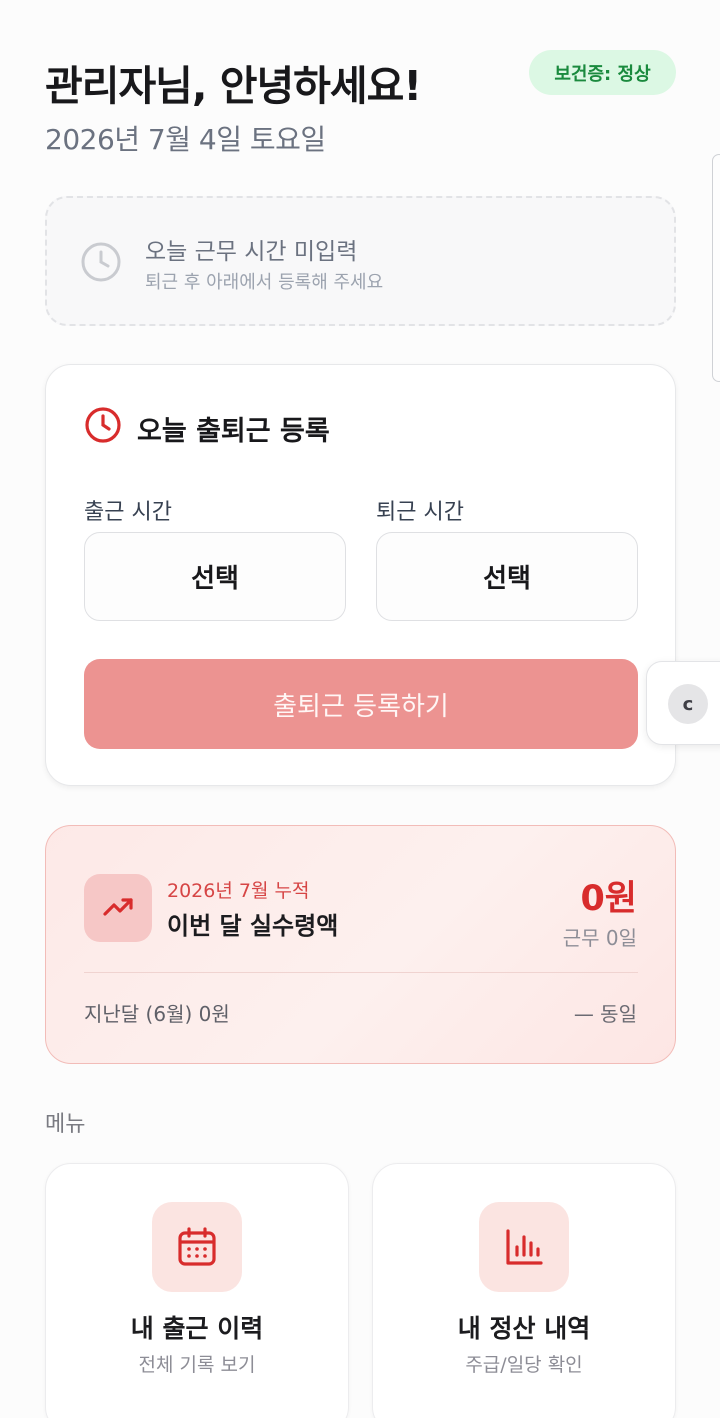 This screenshot has height=1418, width=720. Describe the element at coordinates (253, 926) in the screenshot. I see `pay-title: 이번 달 실수령액` at that location.